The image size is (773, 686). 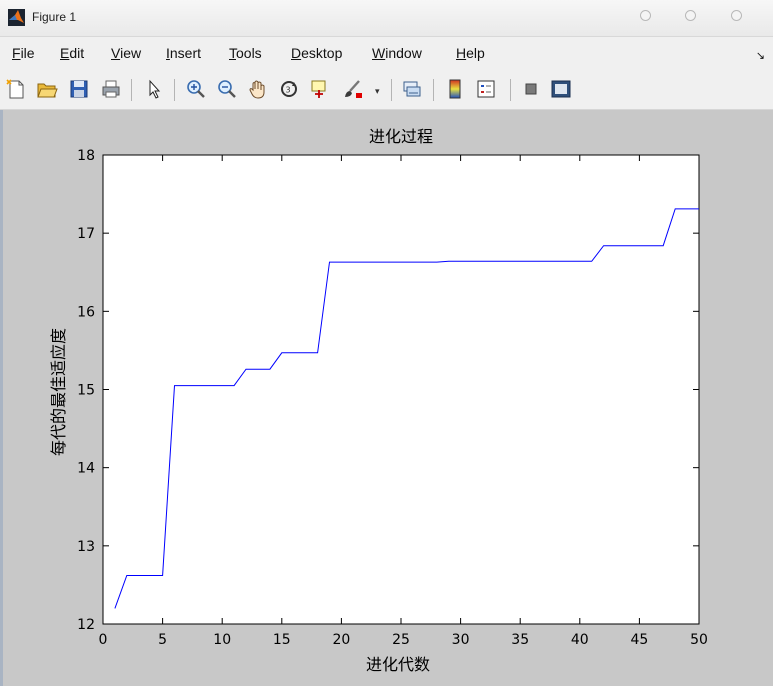 I want to click on x-tick-label: 40, so click(x=580, y=640).